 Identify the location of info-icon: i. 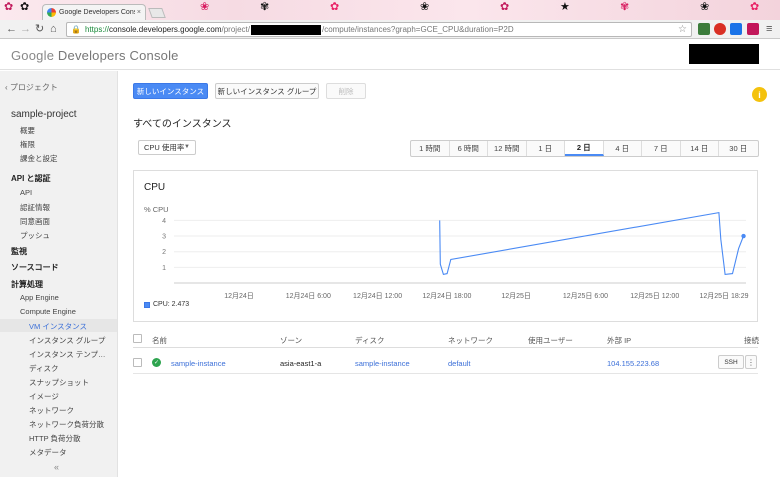
(759, 94).